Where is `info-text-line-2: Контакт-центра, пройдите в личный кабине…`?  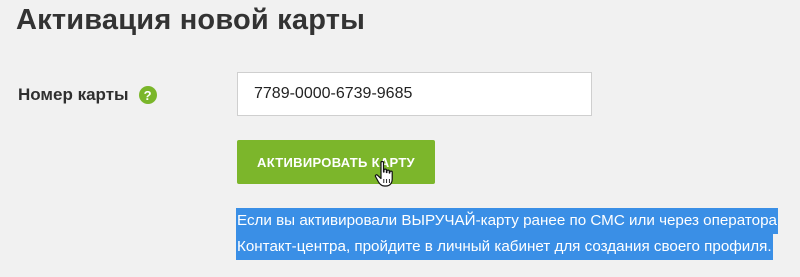 info-text-line-2: Контакт-центра, пройдите в личный кабине… is located at coordinates (504, 247).